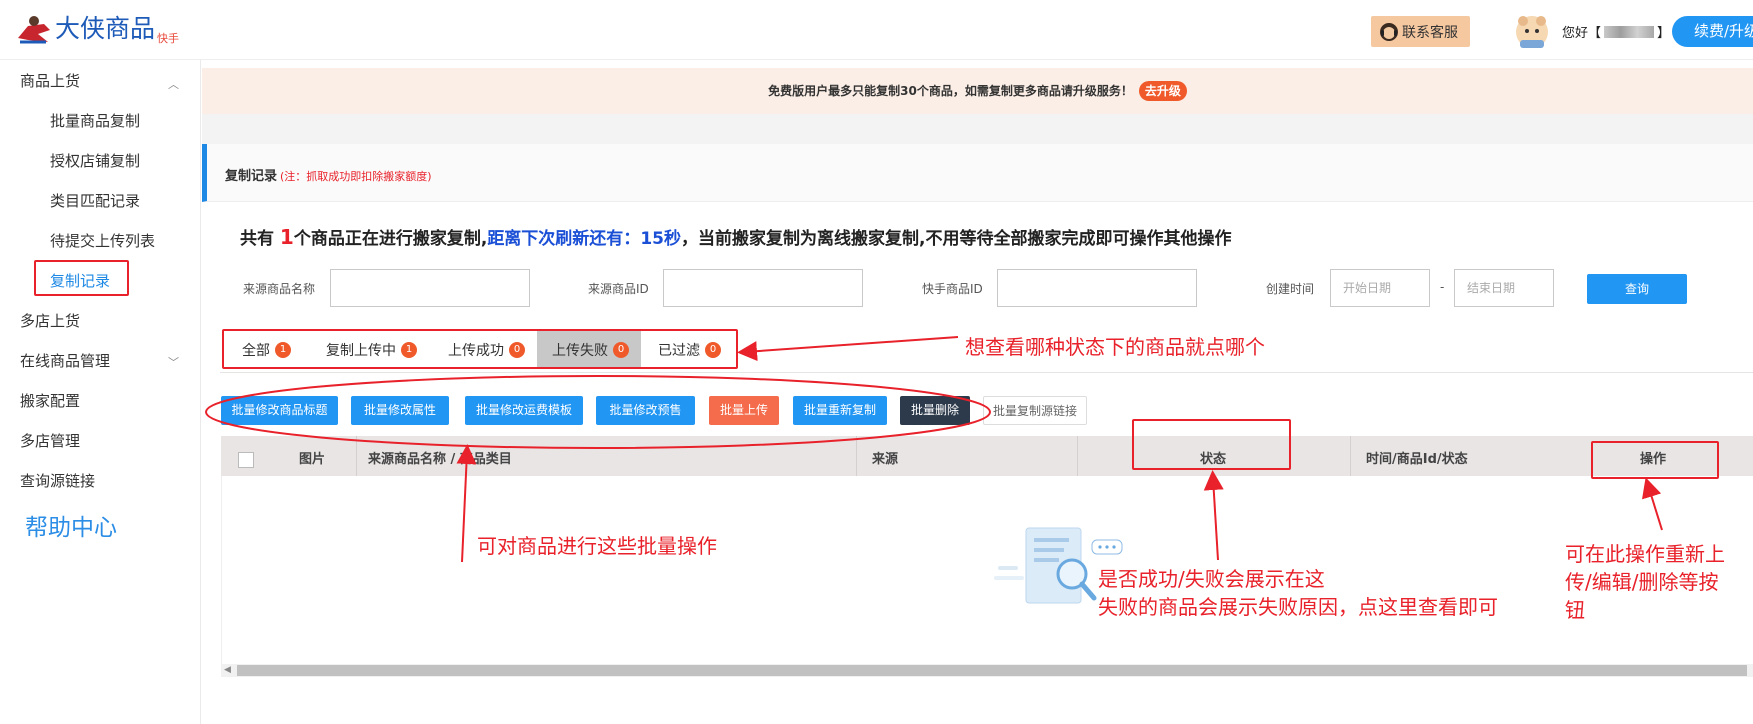 This screenshot has height=724, width=1753. I want to click on logo-platform: 快手, so click(168, 38).